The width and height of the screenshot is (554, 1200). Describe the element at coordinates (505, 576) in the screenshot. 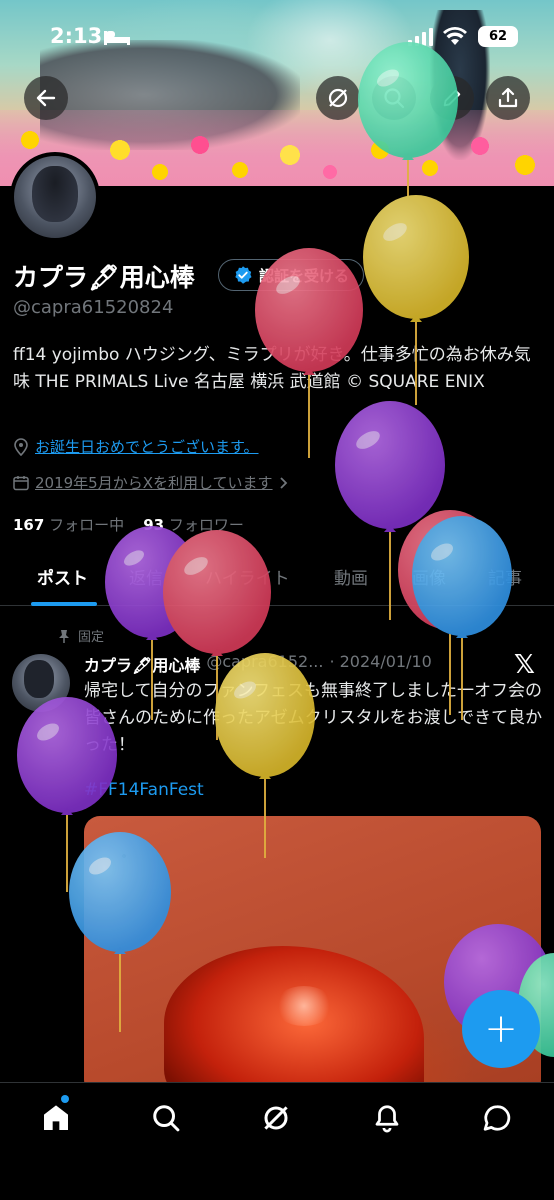

I see `tab-articles: 記事` at that location.